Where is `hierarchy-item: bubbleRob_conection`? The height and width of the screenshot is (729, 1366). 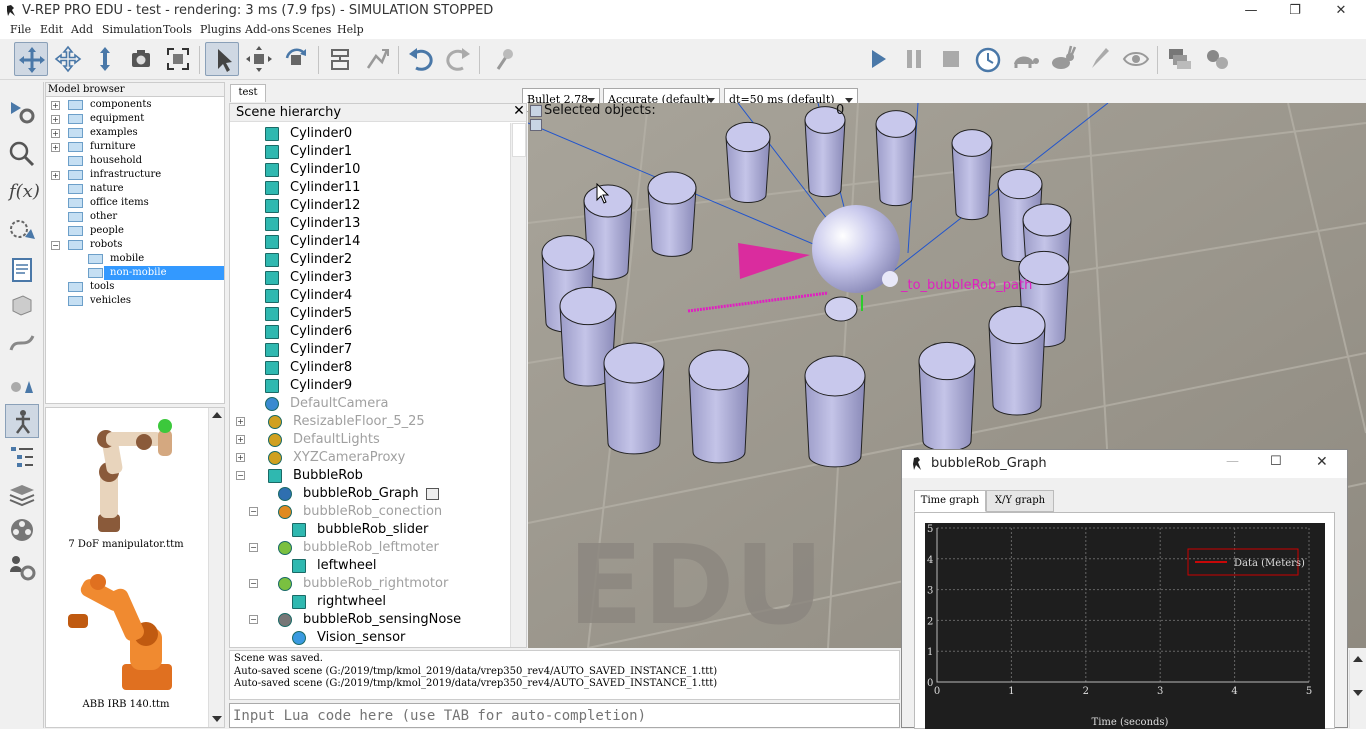 hierarchy-item: bubbleRob_conection is located at coordinates (372, 512).